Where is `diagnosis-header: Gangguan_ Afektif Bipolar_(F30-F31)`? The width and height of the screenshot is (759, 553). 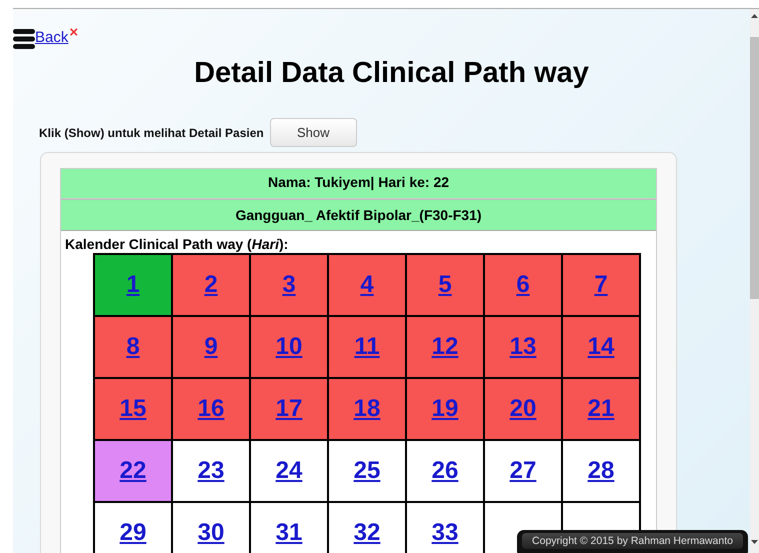 diagnosis-header: Gangguan_ Afektif Bipolar_(F30-F31) is located at coordinates (358, 215).